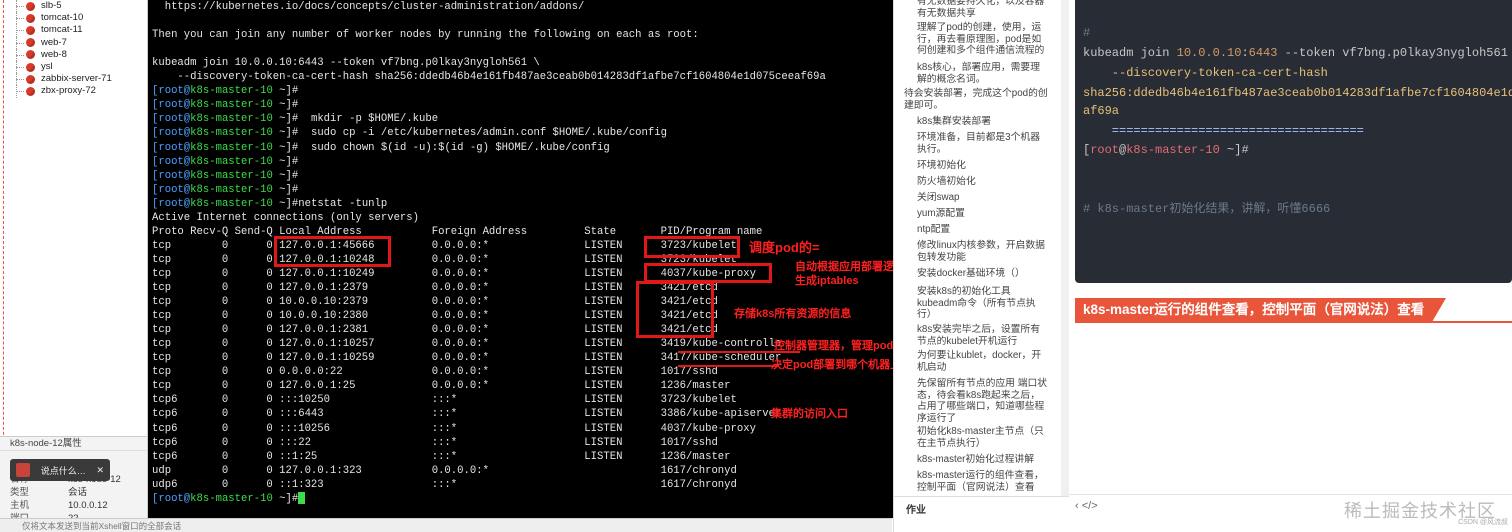 This screenshot has height=532, width=1512. I want to click on toc-item: k8s-master运行的组件查看，控制平面（官网说法）查看, so click(974, 481).